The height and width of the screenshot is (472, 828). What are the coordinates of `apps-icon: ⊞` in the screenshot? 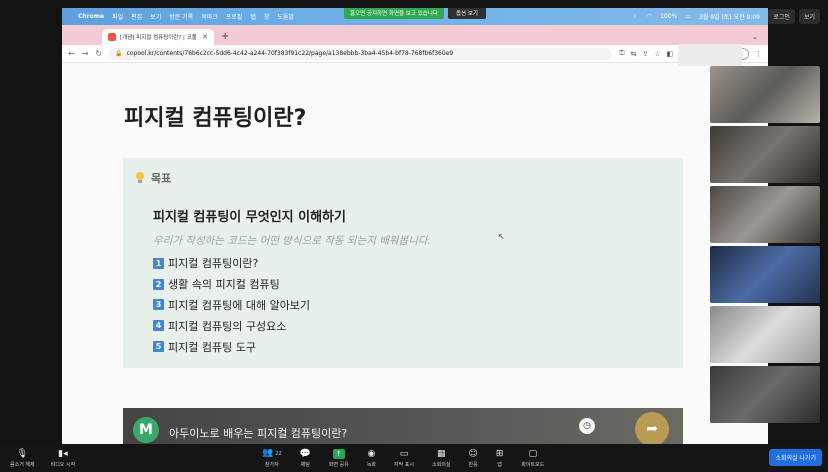 It's located at (499, 453).